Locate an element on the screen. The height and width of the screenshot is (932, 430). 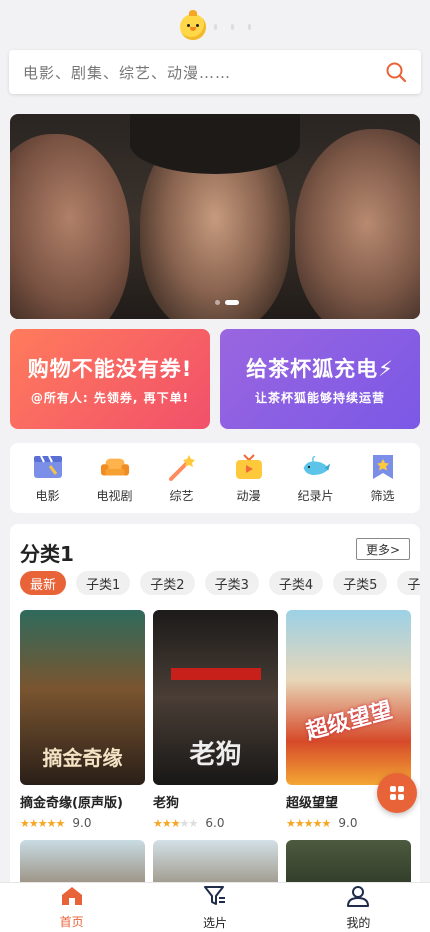
donate-promo-card: 给茶杯狐充电⚡ 让茶杯狐能够持续运营 is located at coordinates (320, 379).